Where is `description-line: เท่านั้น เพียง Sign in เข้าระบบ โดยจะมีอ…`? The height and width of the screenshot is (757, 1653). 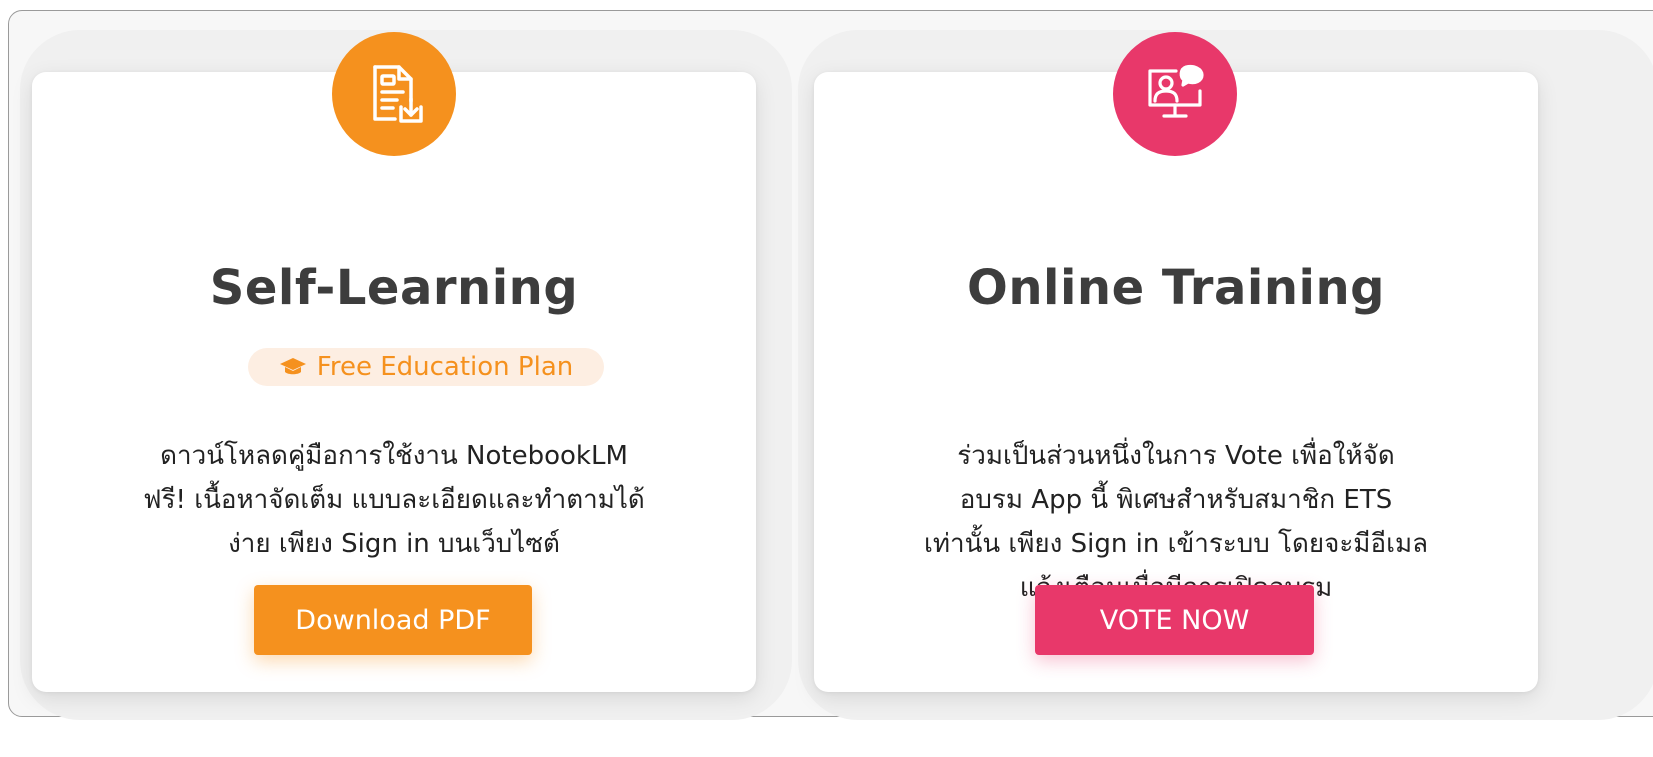
description-line: เท่านั้น เพียง Sign in เข้าระบบ โดยจะมีอ… is located at coordinates (1176, 544).